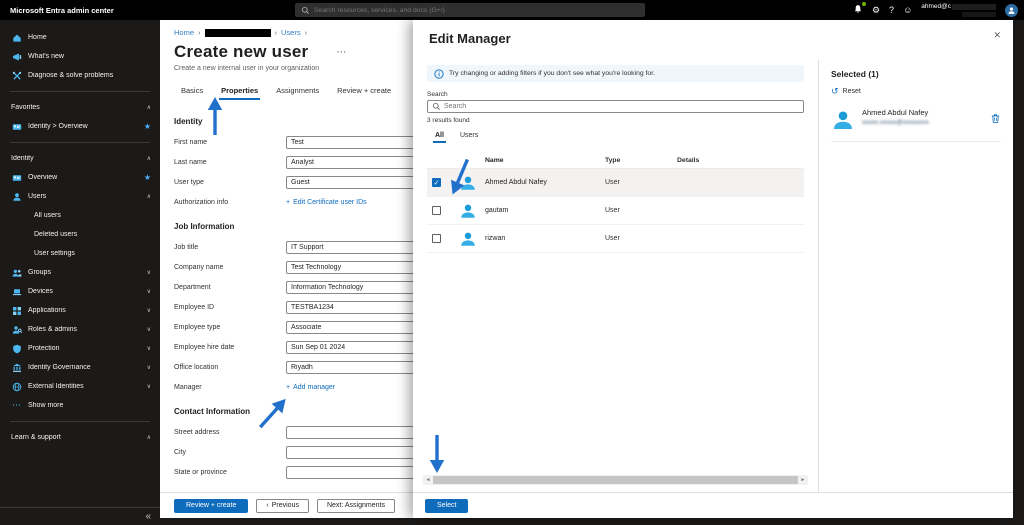  I want to click on global-search-input, so click(476, 10).